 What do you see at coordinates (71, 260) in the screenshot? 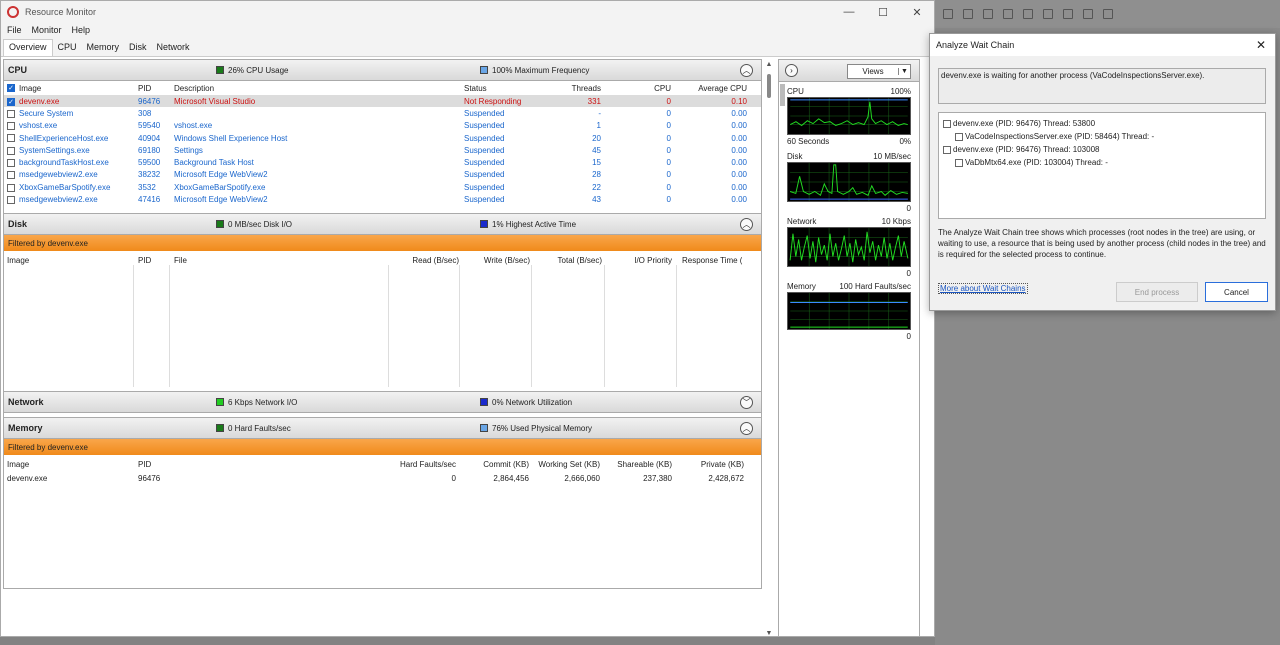
I see `col-disk-image: Image` at bounding box center [71, 260].